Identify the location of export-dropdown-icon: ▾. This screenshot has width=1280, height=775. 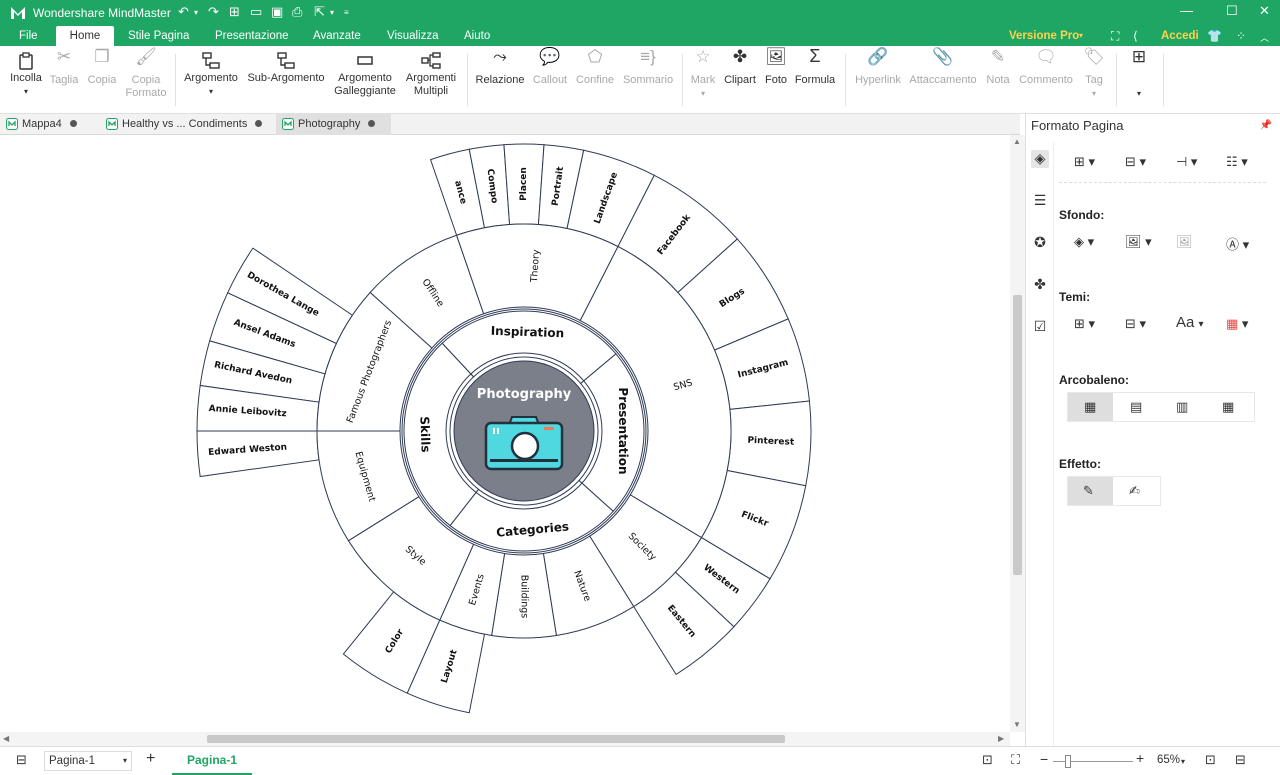
(332, 12).